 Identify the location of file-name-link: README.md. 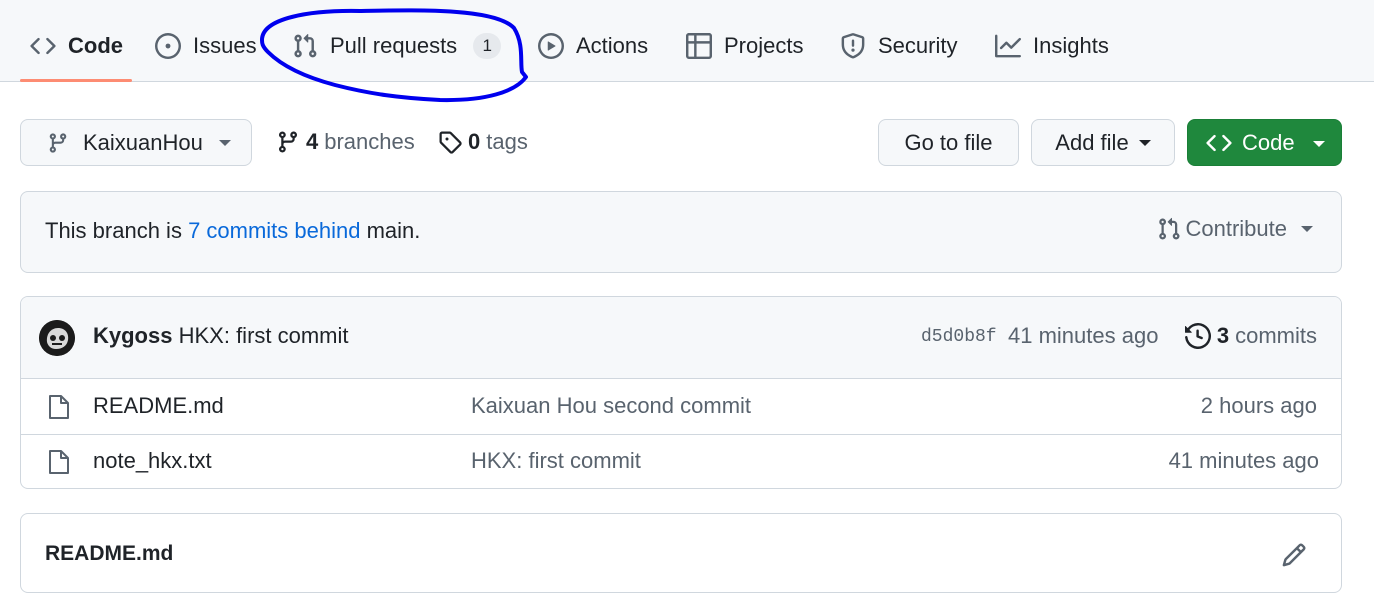
(158, 406).